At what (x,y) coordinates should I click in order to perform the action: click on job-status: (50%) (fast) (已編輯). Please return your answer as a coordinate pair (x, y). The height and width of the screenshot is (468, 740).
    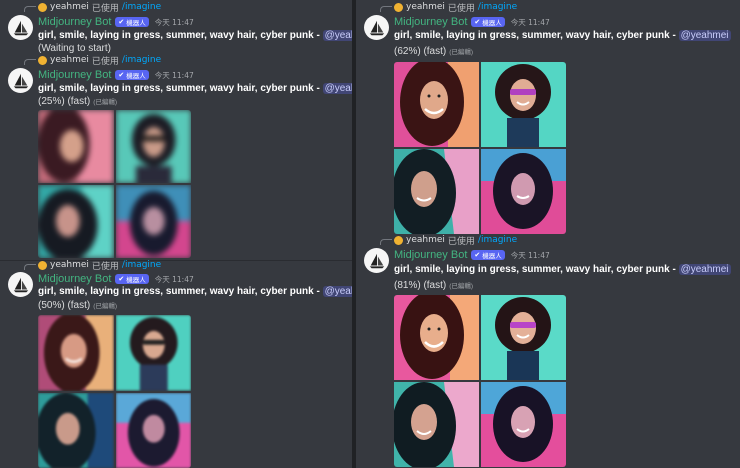
    Looking at the image, I should click on (77, 305).